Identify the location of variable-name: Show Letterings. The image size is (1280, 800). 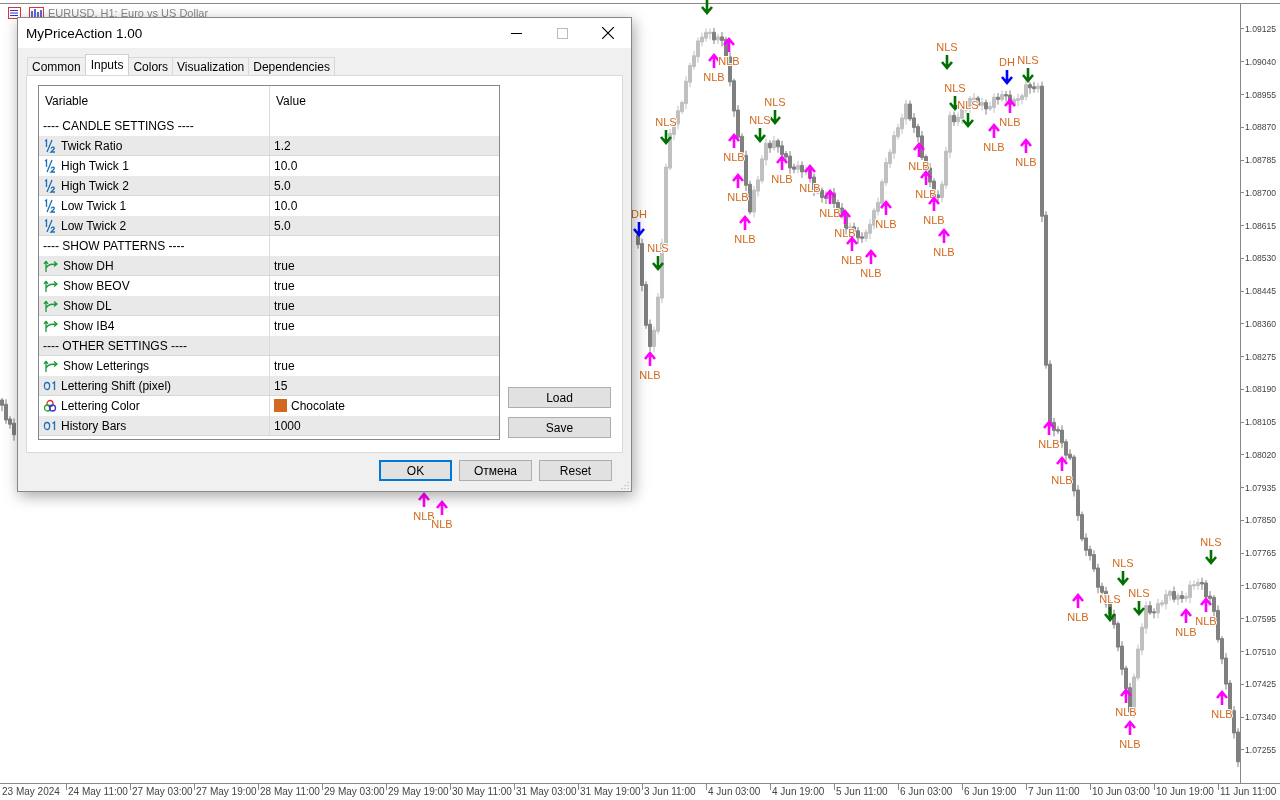
(106, 365).